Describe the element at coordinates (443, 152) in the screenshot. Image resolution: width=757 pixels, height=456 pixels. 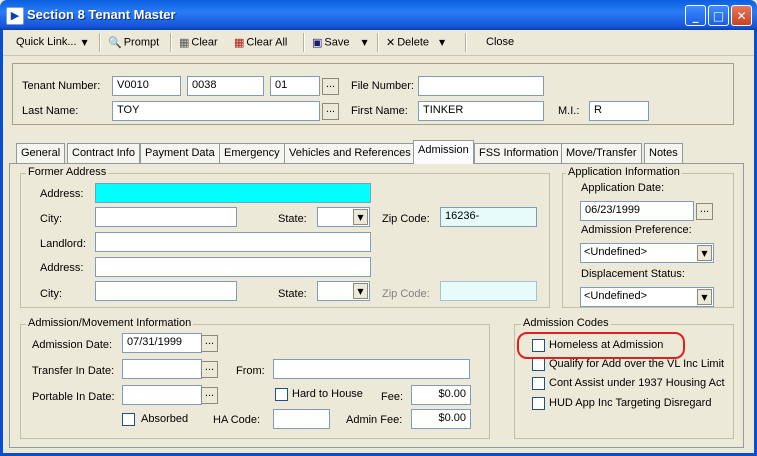
I see `tab-admission: Admission` at that location.